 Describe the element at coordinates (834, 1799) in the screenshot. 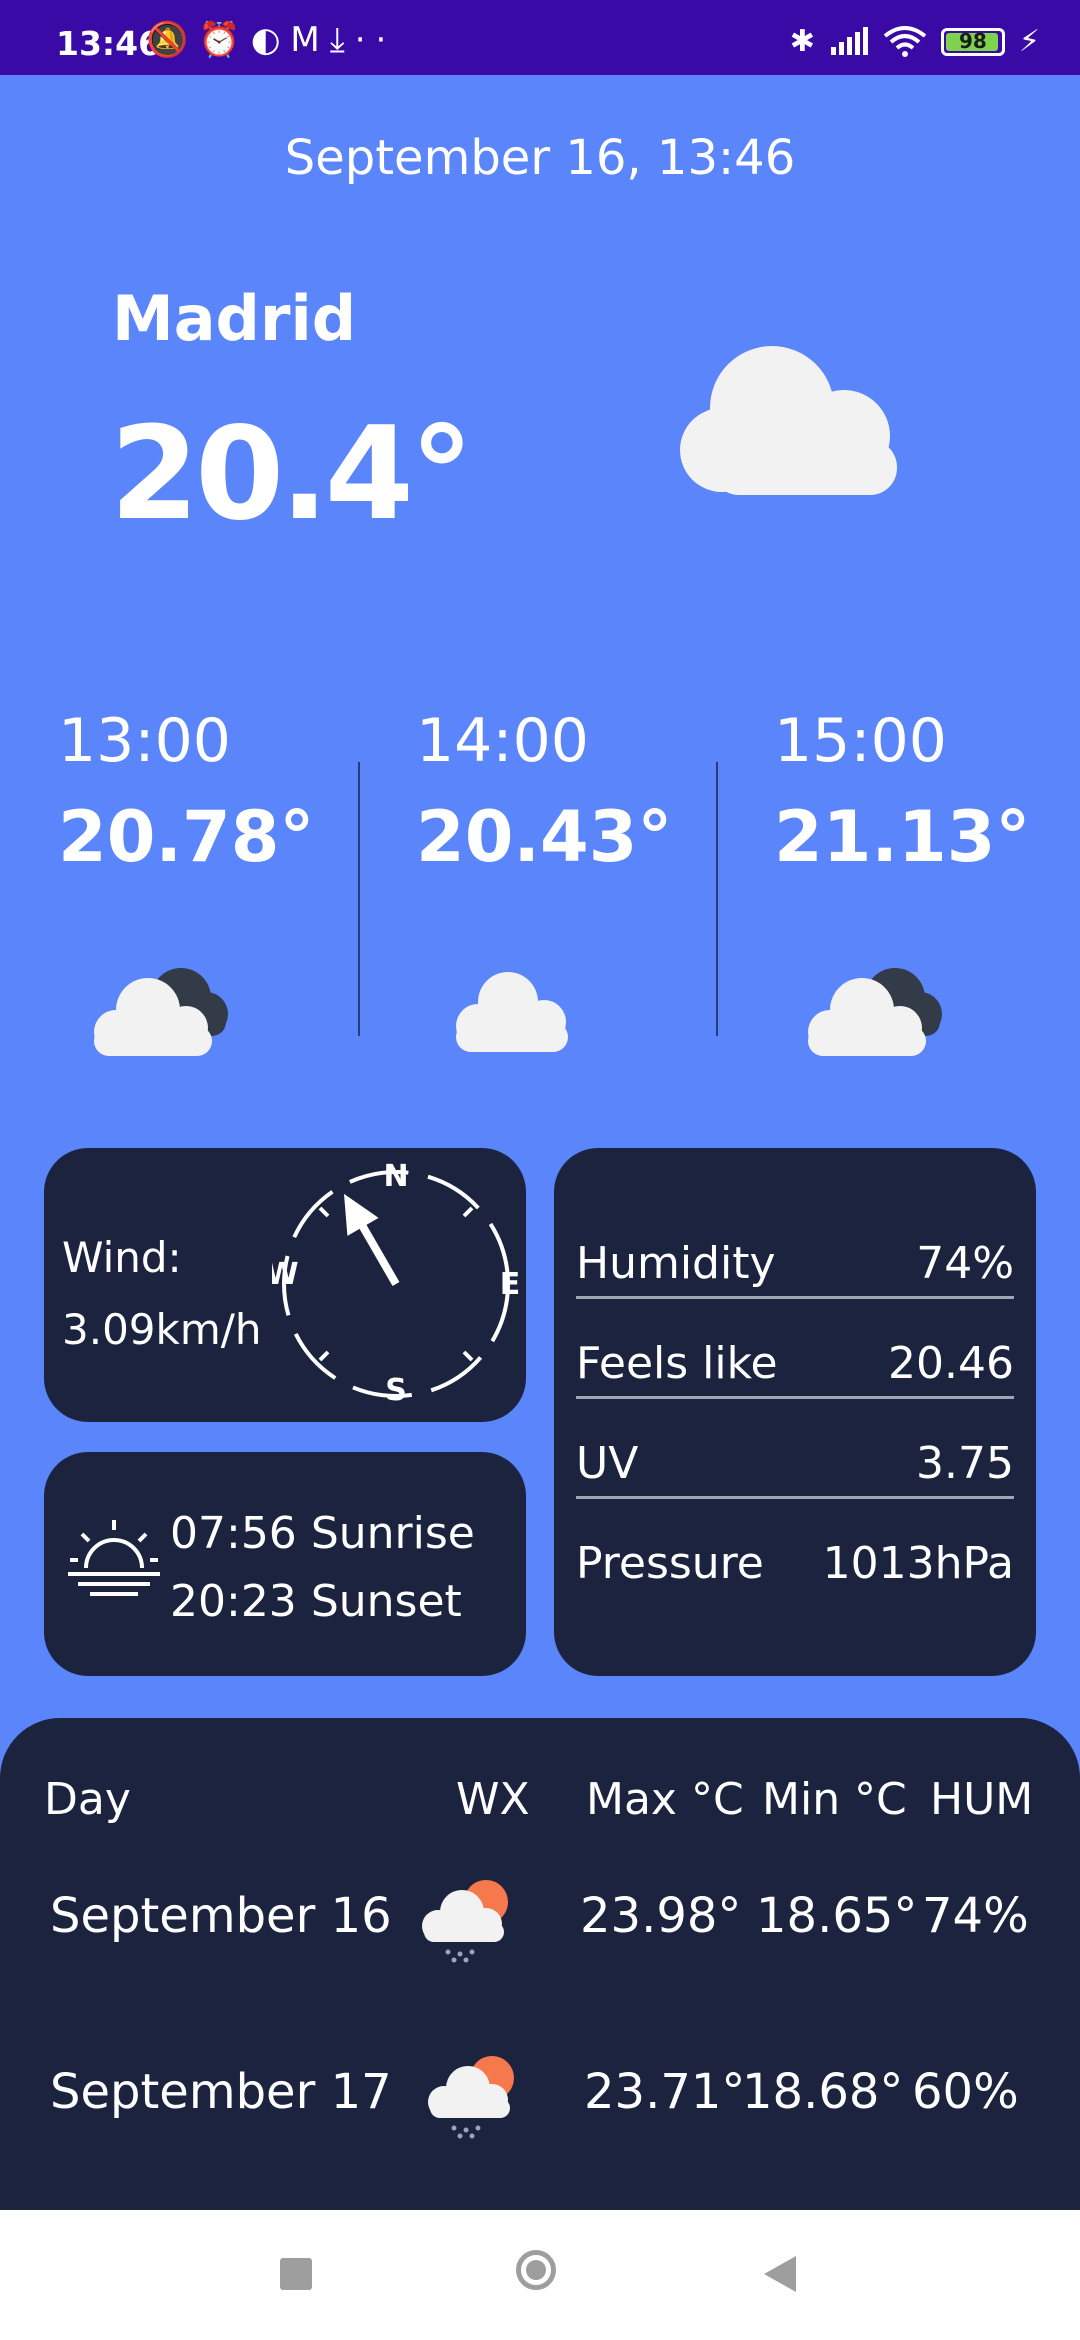

I see `header-min: Min °C` at that location.